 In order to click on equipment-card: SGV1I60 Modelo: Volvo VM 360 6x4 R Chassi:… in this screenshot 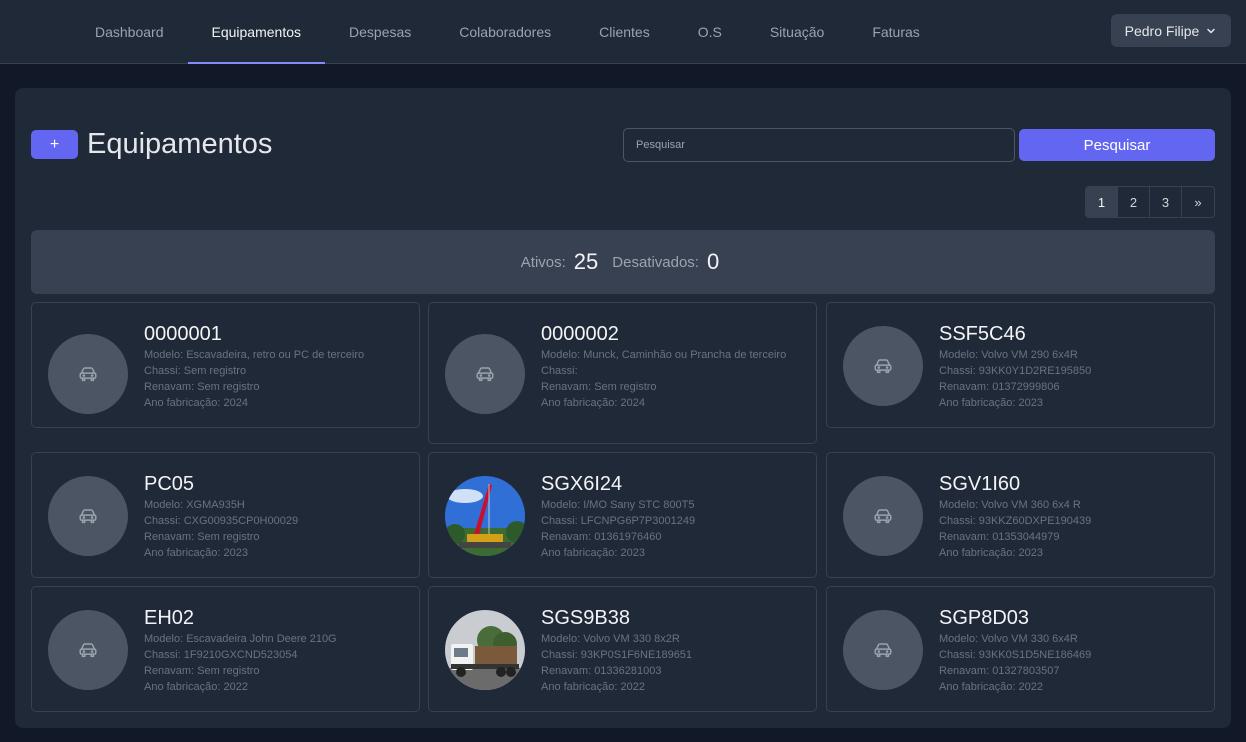, I will do `click(1020, 515)`.